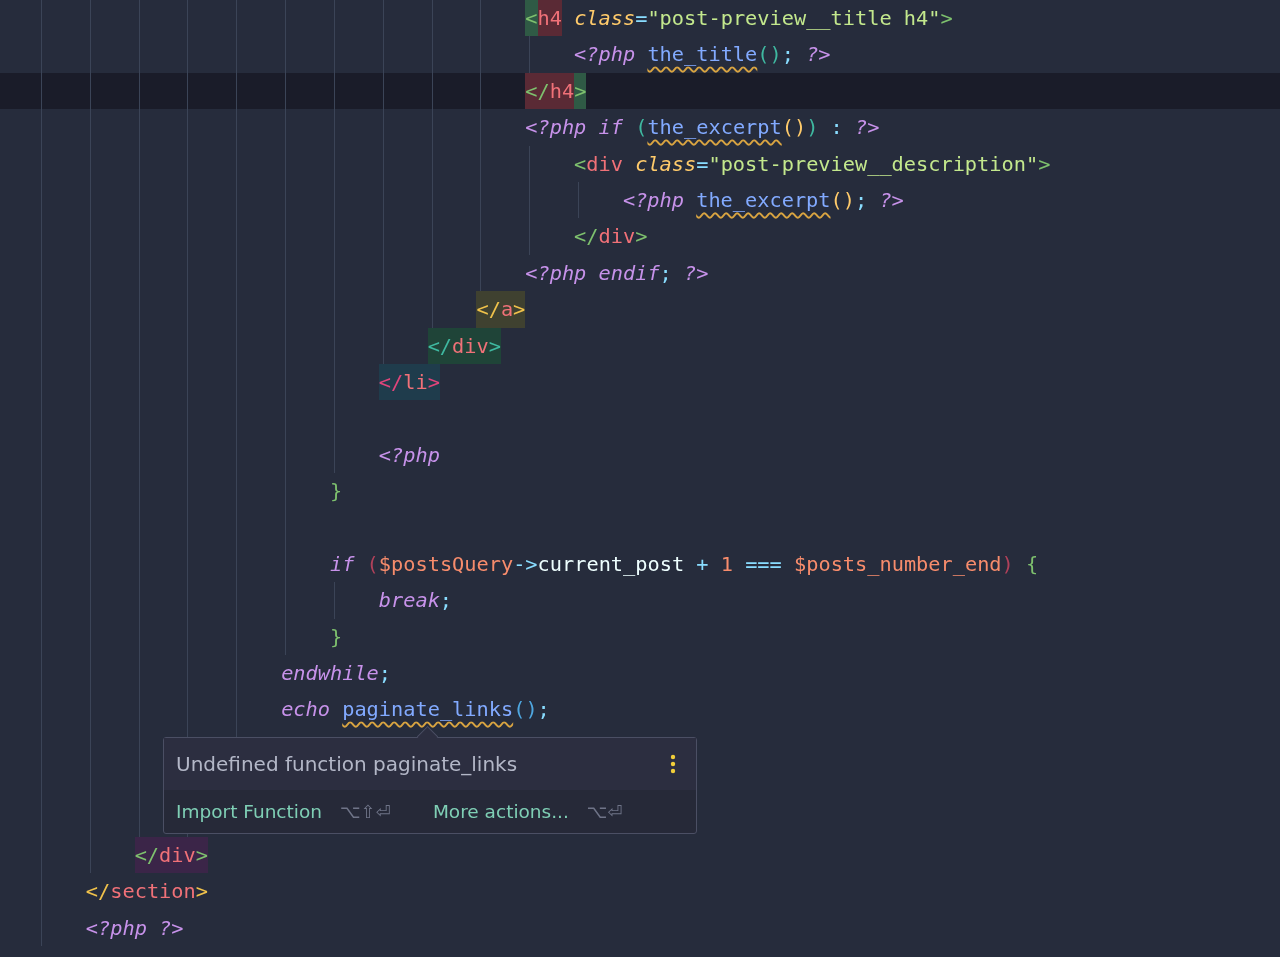  I want to click on code-line: </li>, so click(640, 382).